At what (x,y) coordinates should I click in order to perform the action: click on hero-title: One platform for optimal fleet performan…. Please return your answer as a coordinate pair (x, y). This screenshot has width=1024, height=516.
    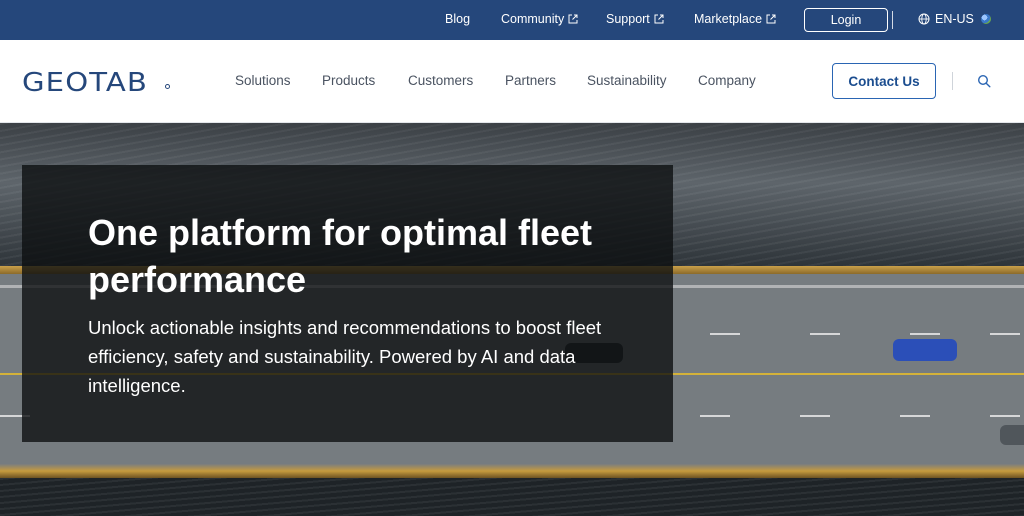
    Looking at the image, I should click on (340, 256).